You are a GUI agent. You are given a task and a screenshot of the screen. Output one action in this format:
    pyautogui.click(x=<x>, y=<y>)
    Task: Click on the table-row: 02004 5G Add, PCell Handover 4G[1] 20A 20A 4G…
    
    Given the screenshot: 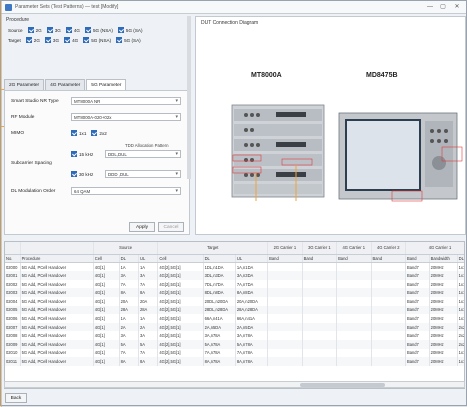 What is the action you would take?
    pyautogui.click(x=234, y=301)
    